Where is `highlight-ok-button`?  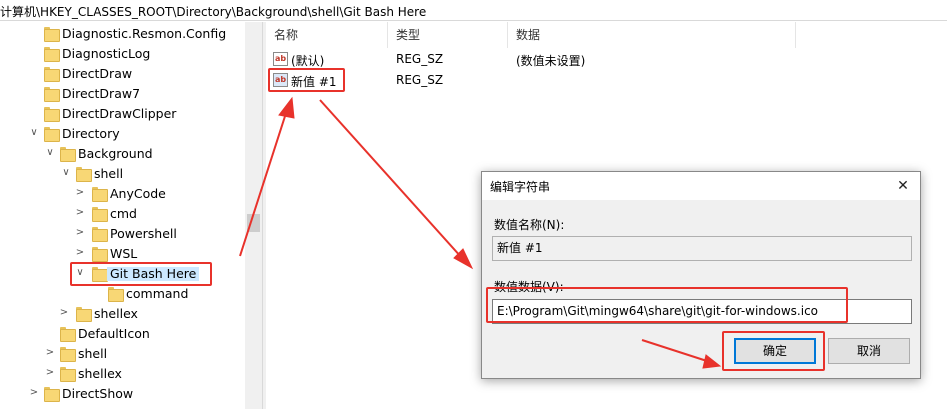 highlight-ok-button is located at coordinates (773, 351).